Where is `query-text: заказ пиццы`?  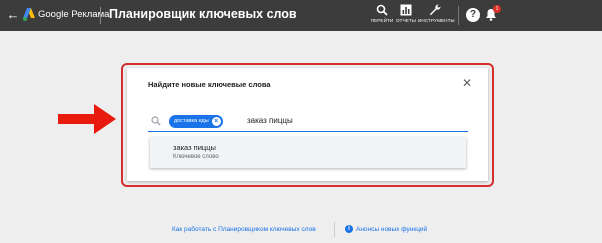 query-text: заказ пиццы is located at coordinates (270, 120).